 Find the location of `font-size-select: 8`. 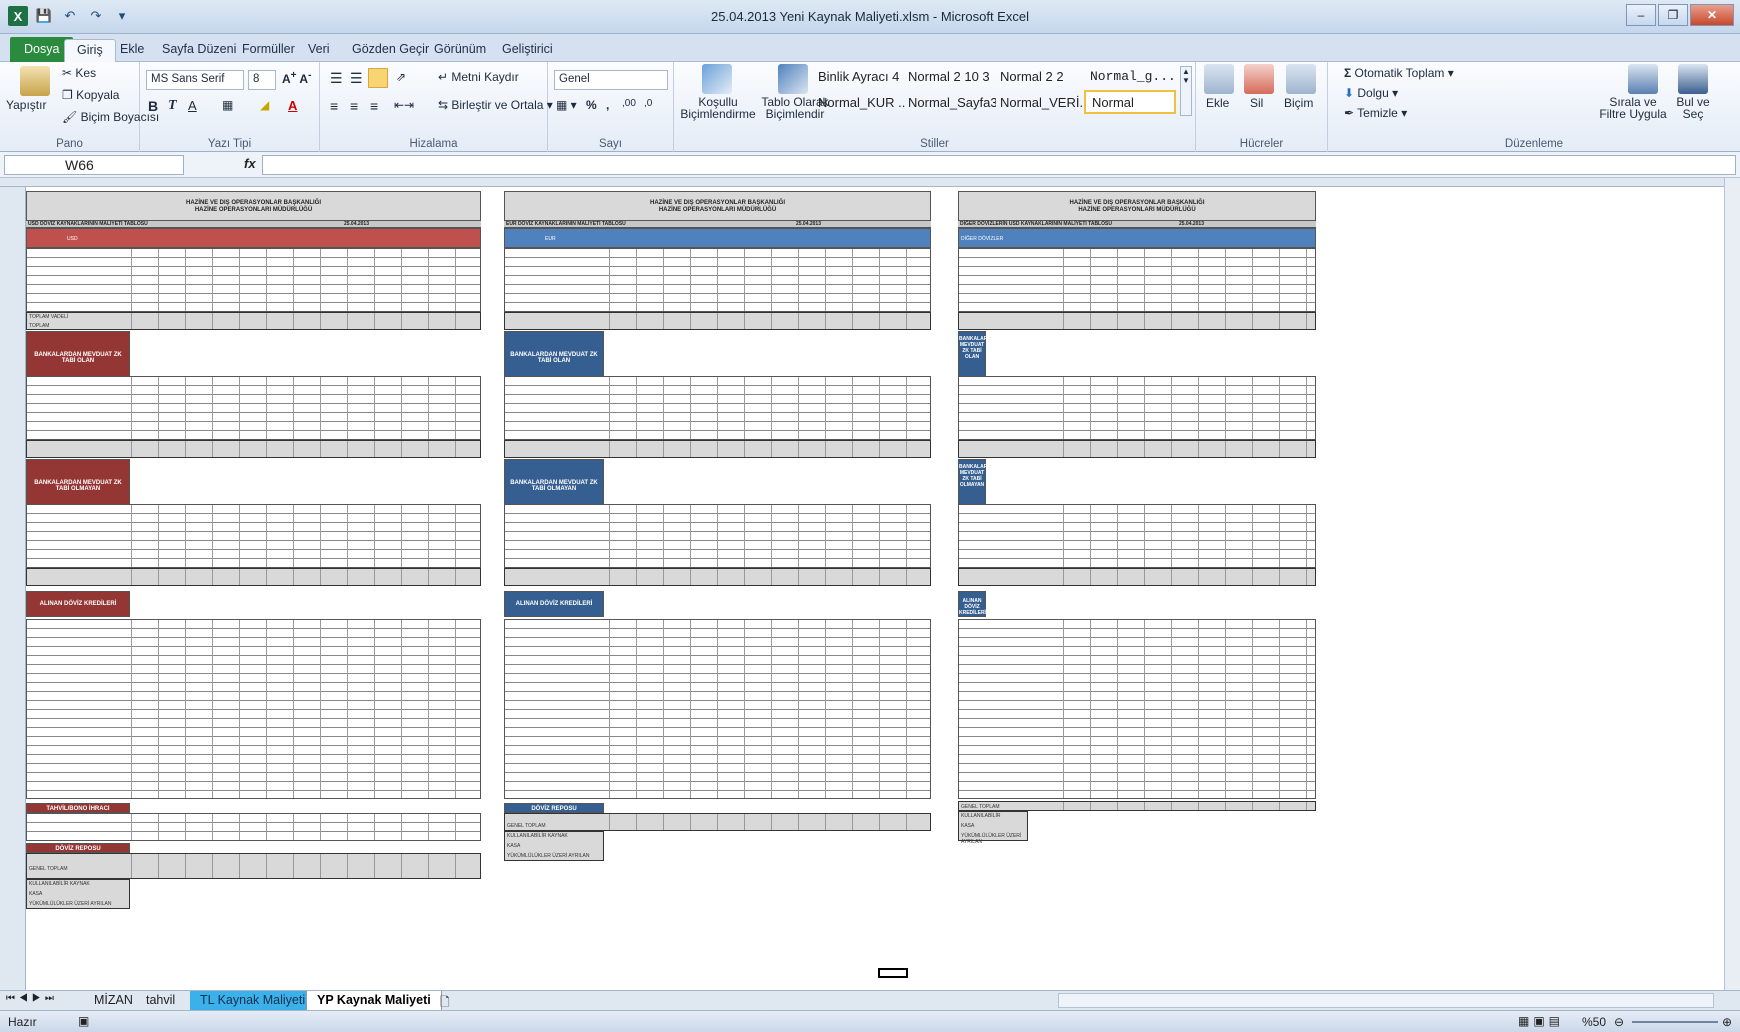

font-size-select: 8 is located at coordinates (262, 80).